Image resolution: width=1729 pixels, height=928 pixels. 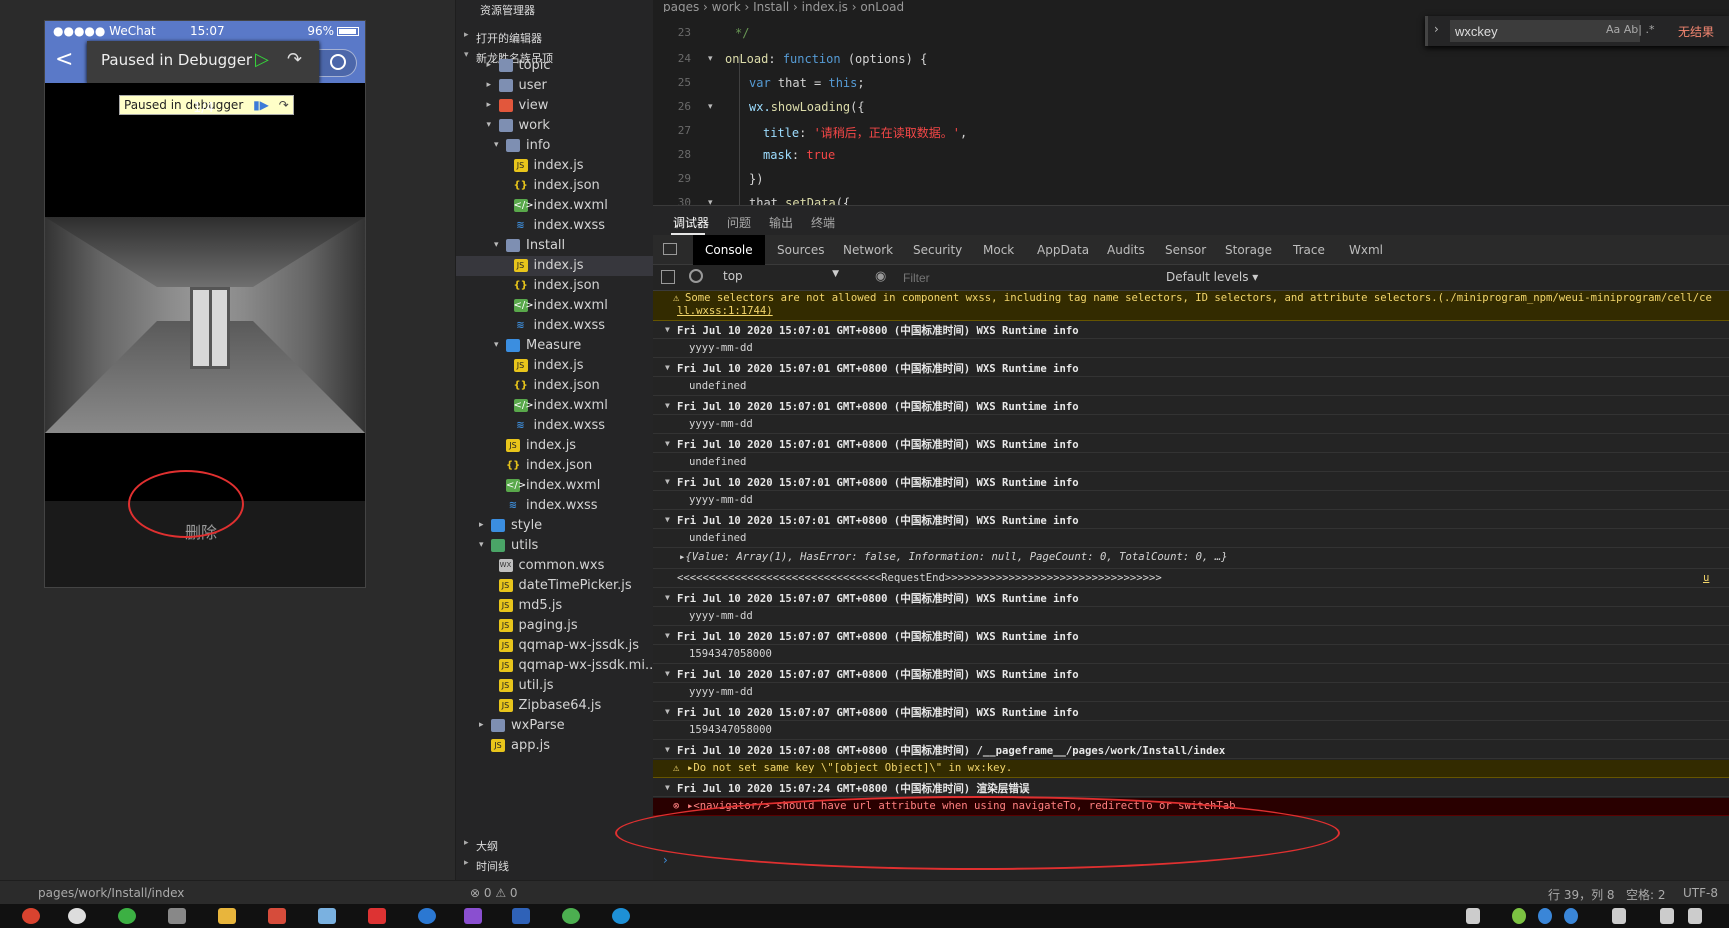 I want to click on tab-storage: Storage, so click(x=1248, y=250).